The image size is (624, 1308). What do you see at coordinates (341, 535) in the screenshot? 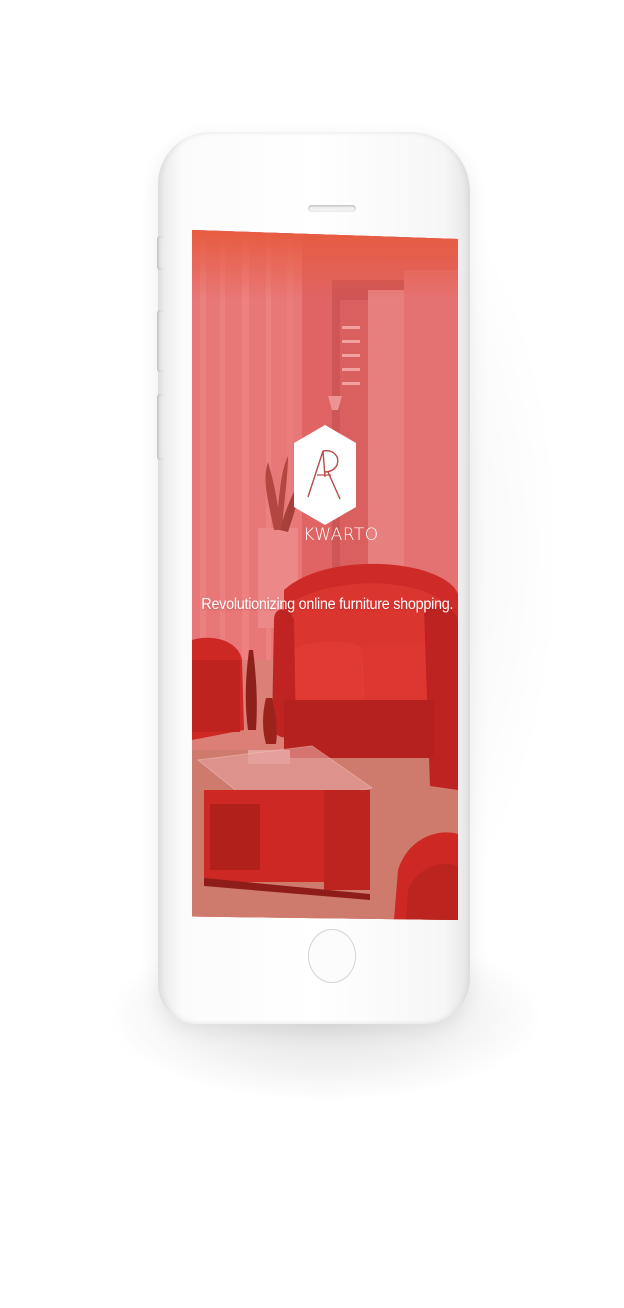
I see `brand-name: KWARTO` at bounding box center [341, 535].